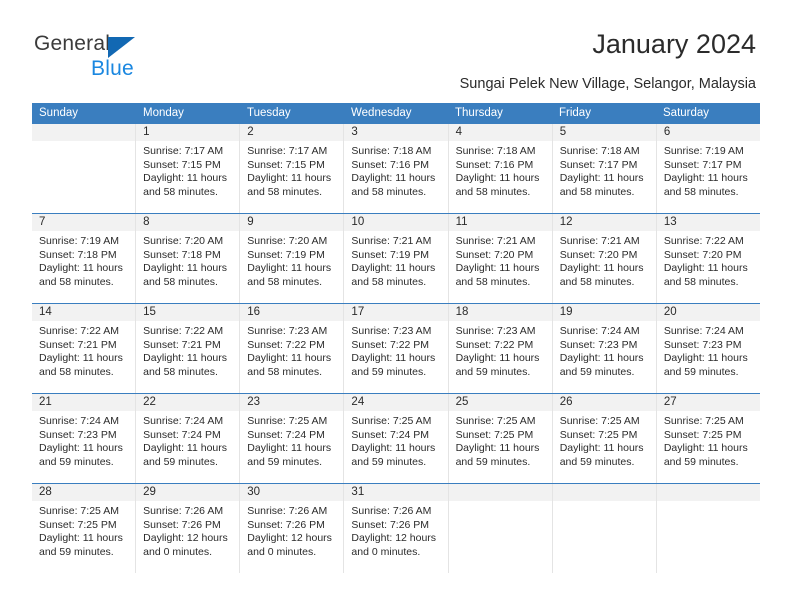  I want to click on day-number-band: 3, so click(396, 132).